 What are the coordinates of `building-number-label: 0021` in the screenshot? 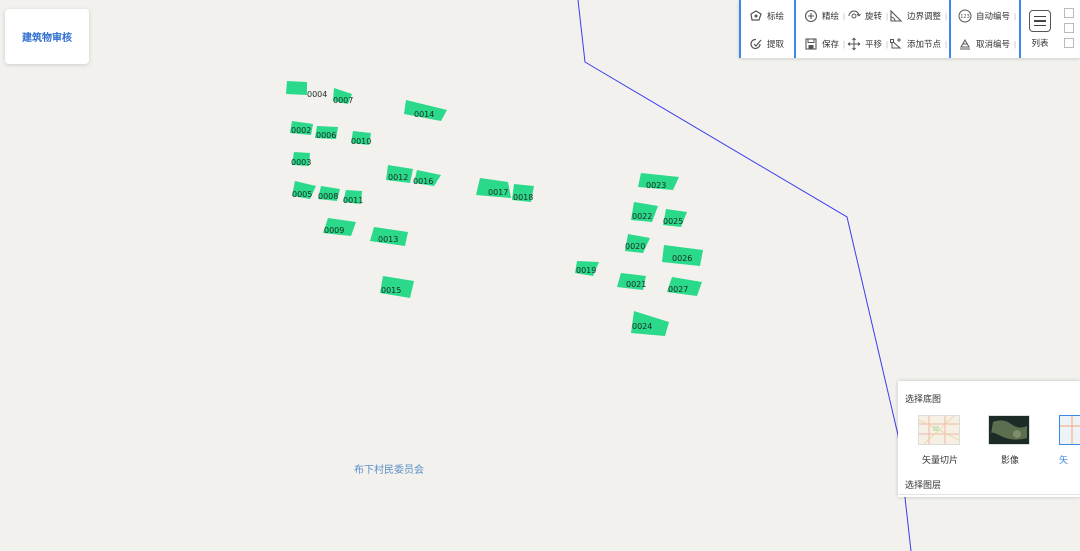 It's located at (636, 284).